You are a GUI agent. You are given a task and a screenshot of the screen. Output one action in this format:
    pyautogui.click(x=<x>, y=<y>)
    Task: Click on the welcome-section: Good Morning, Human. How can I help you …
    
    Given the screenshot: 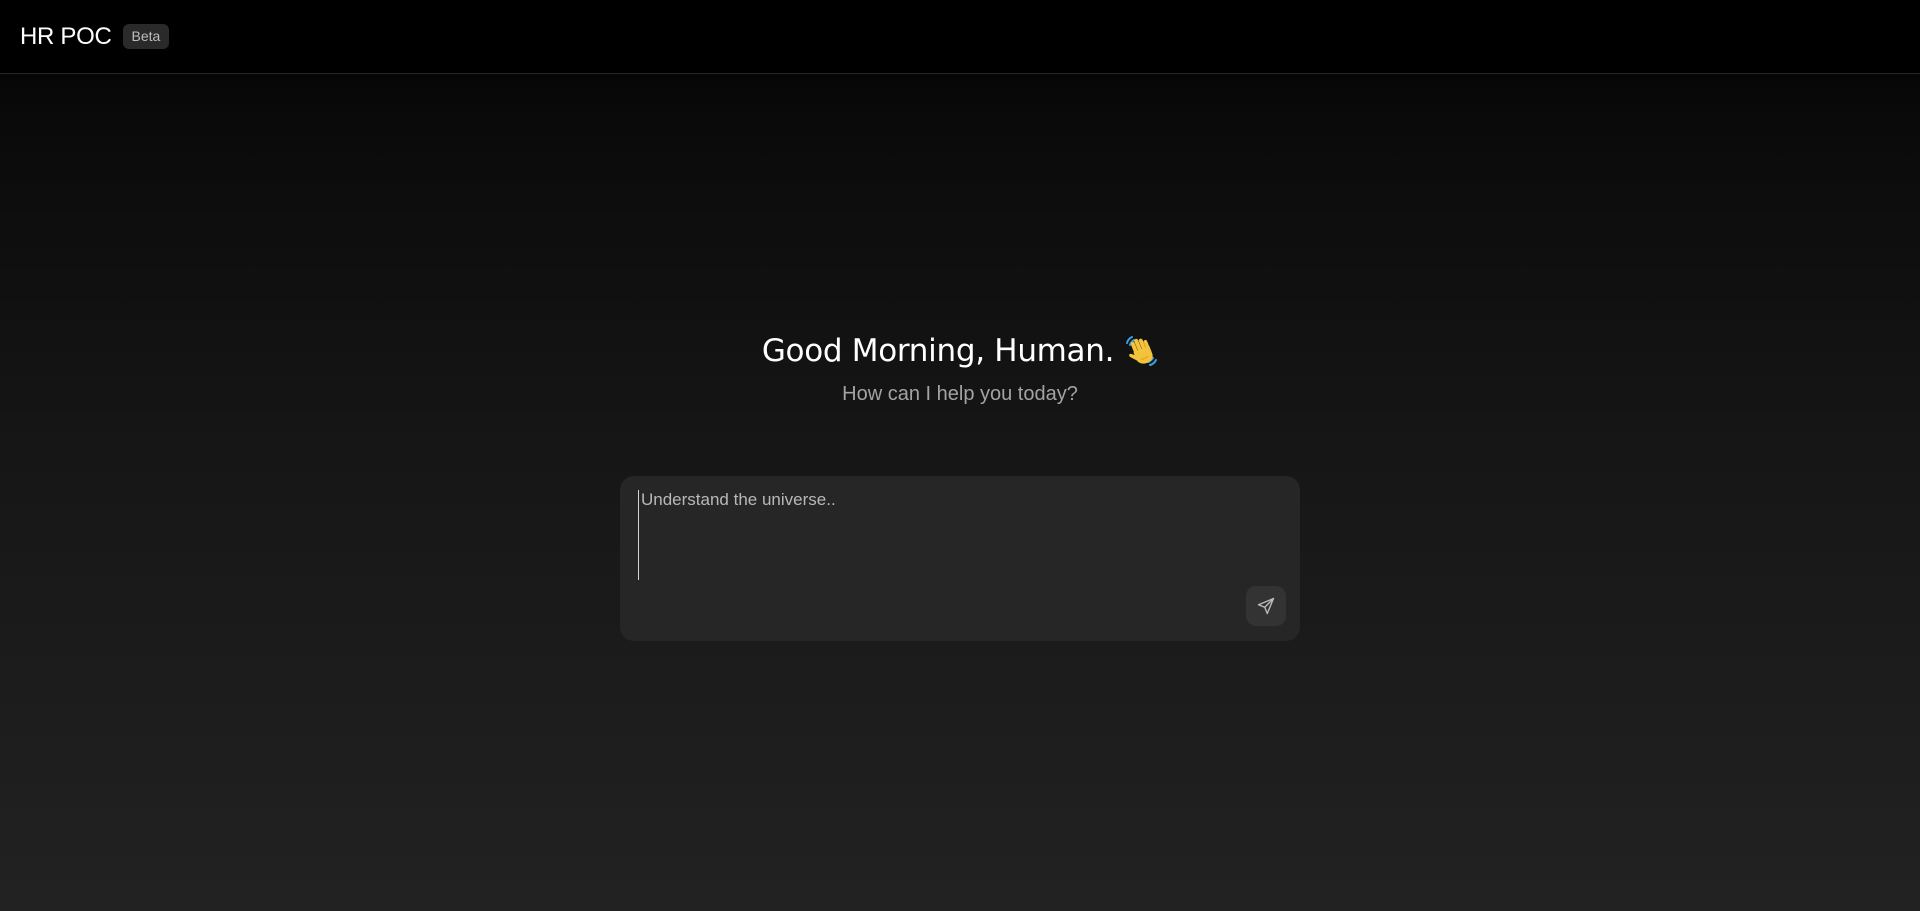 What is the action you would take?
    pyautogui.click(x=960, y=369)
    